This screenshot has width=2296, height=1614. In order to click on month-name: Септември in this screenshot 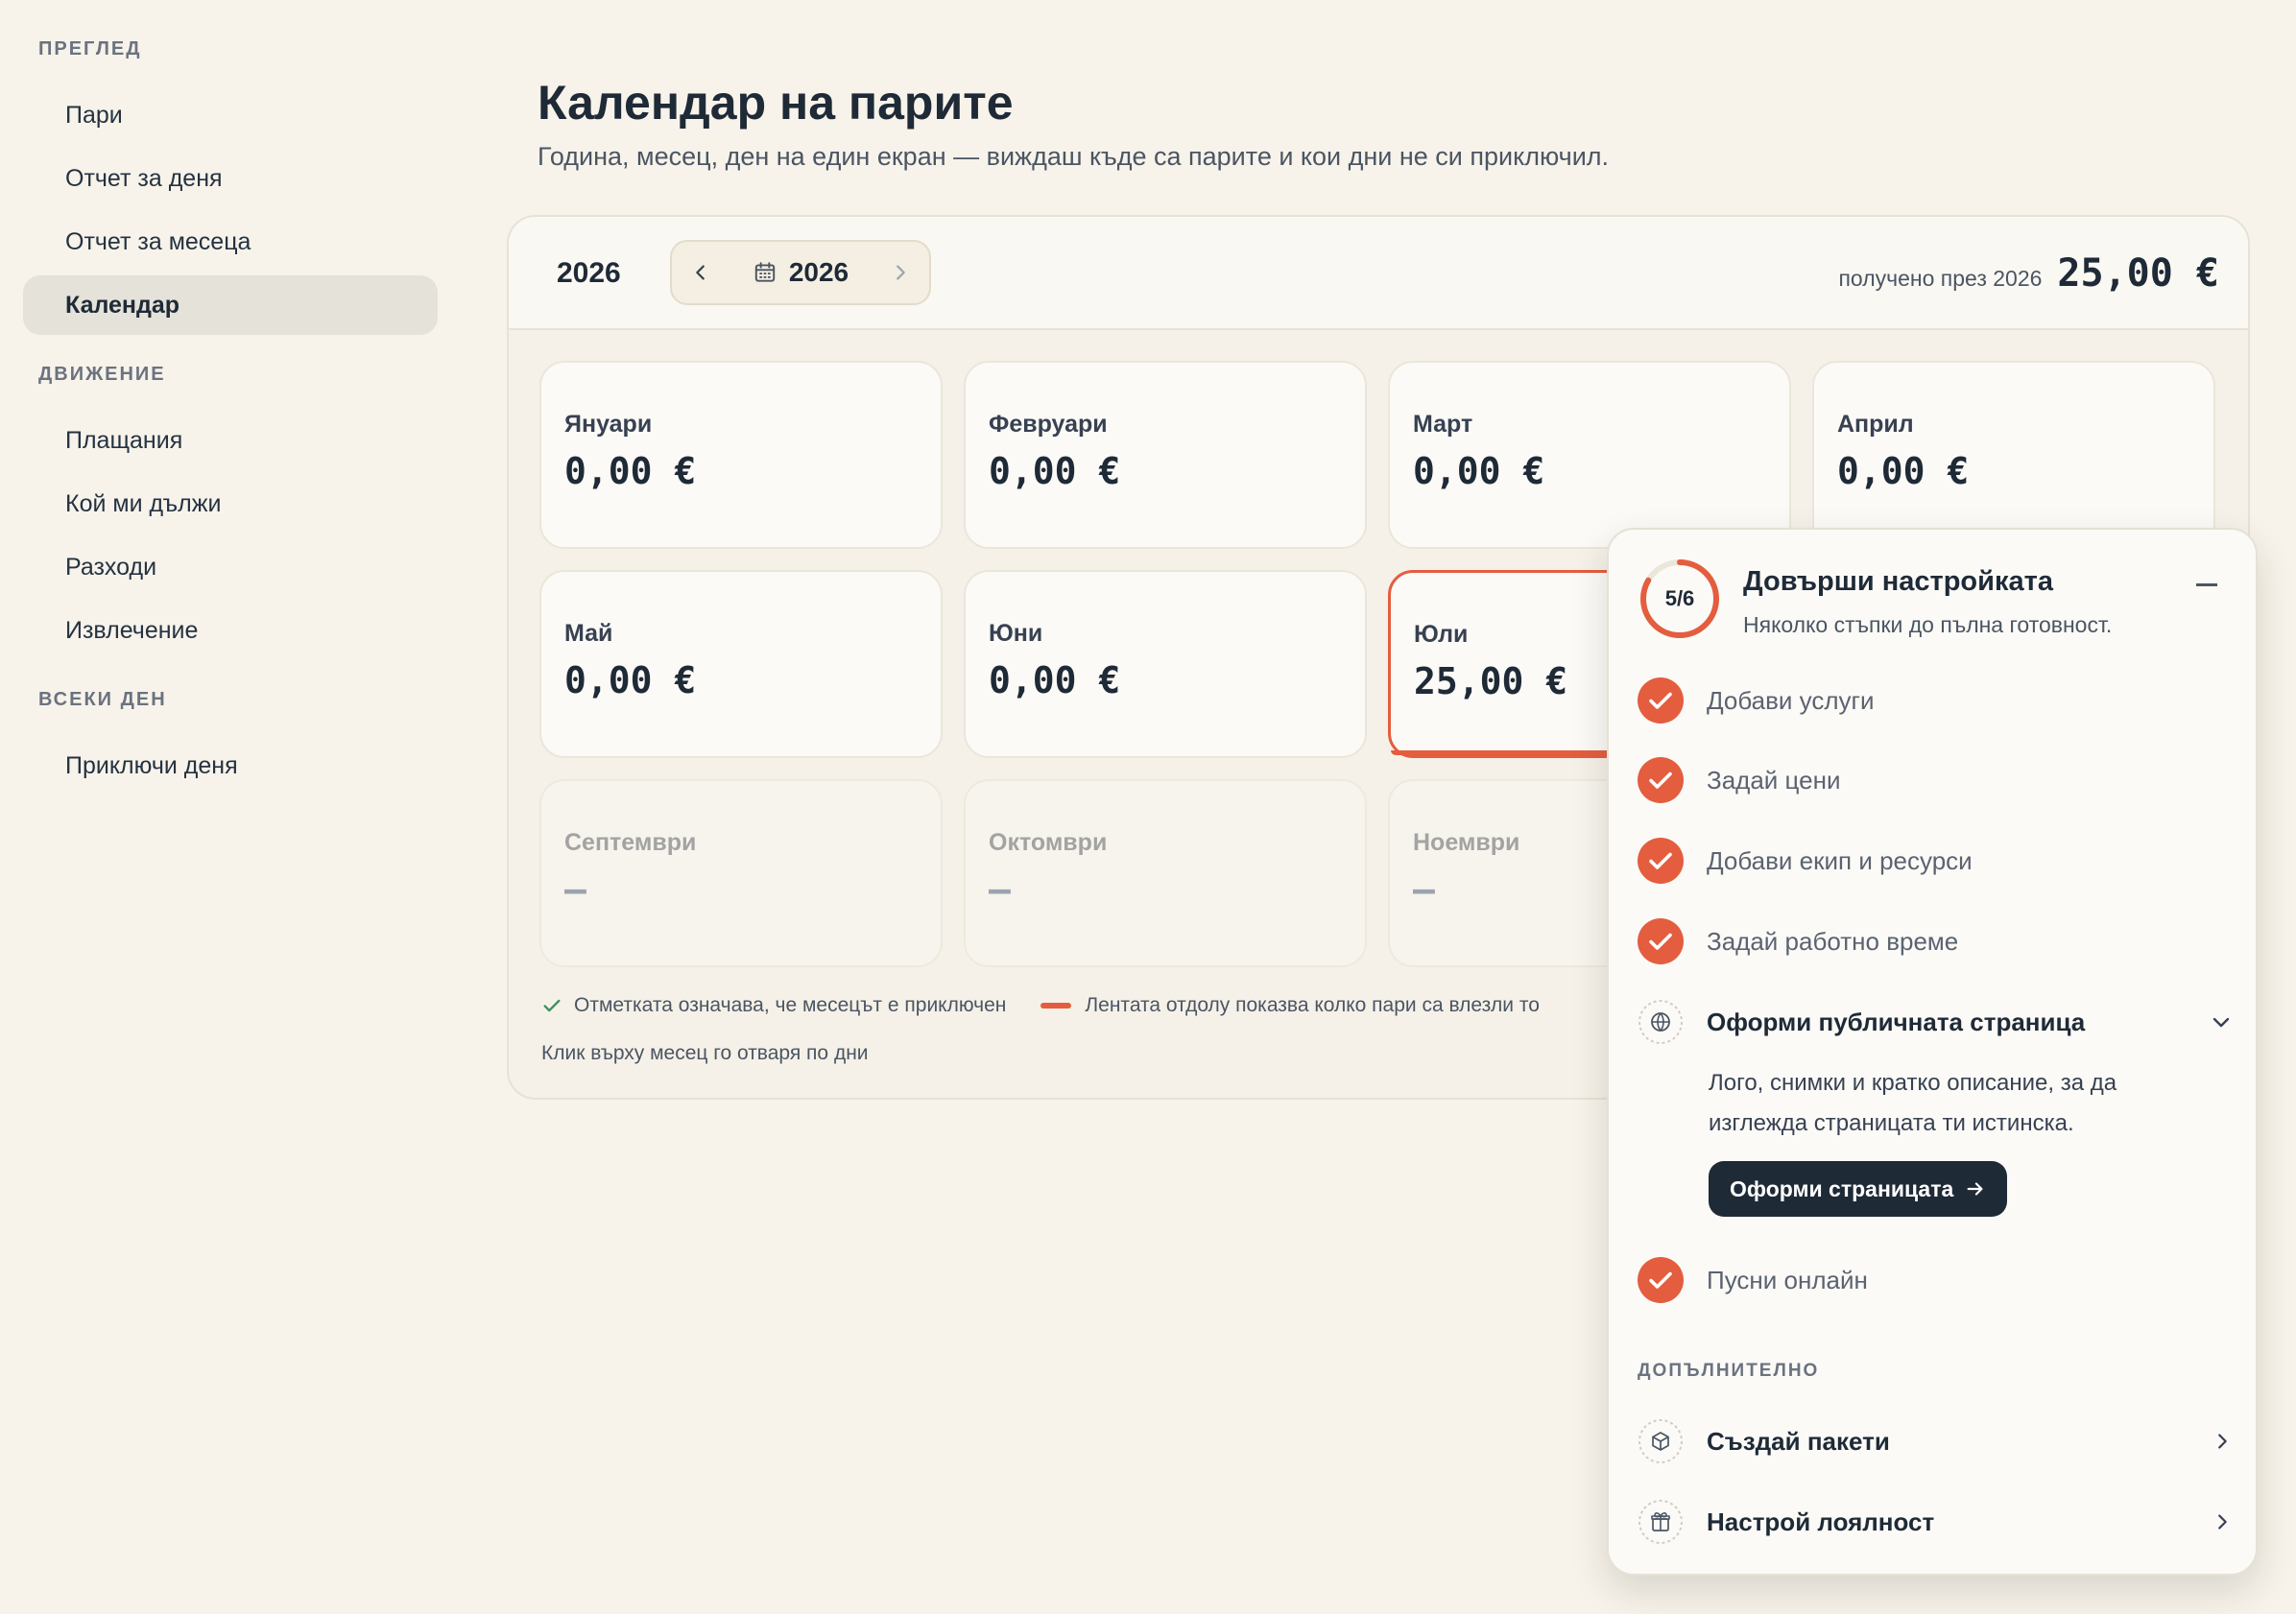, I will do `click(631, 842)`.